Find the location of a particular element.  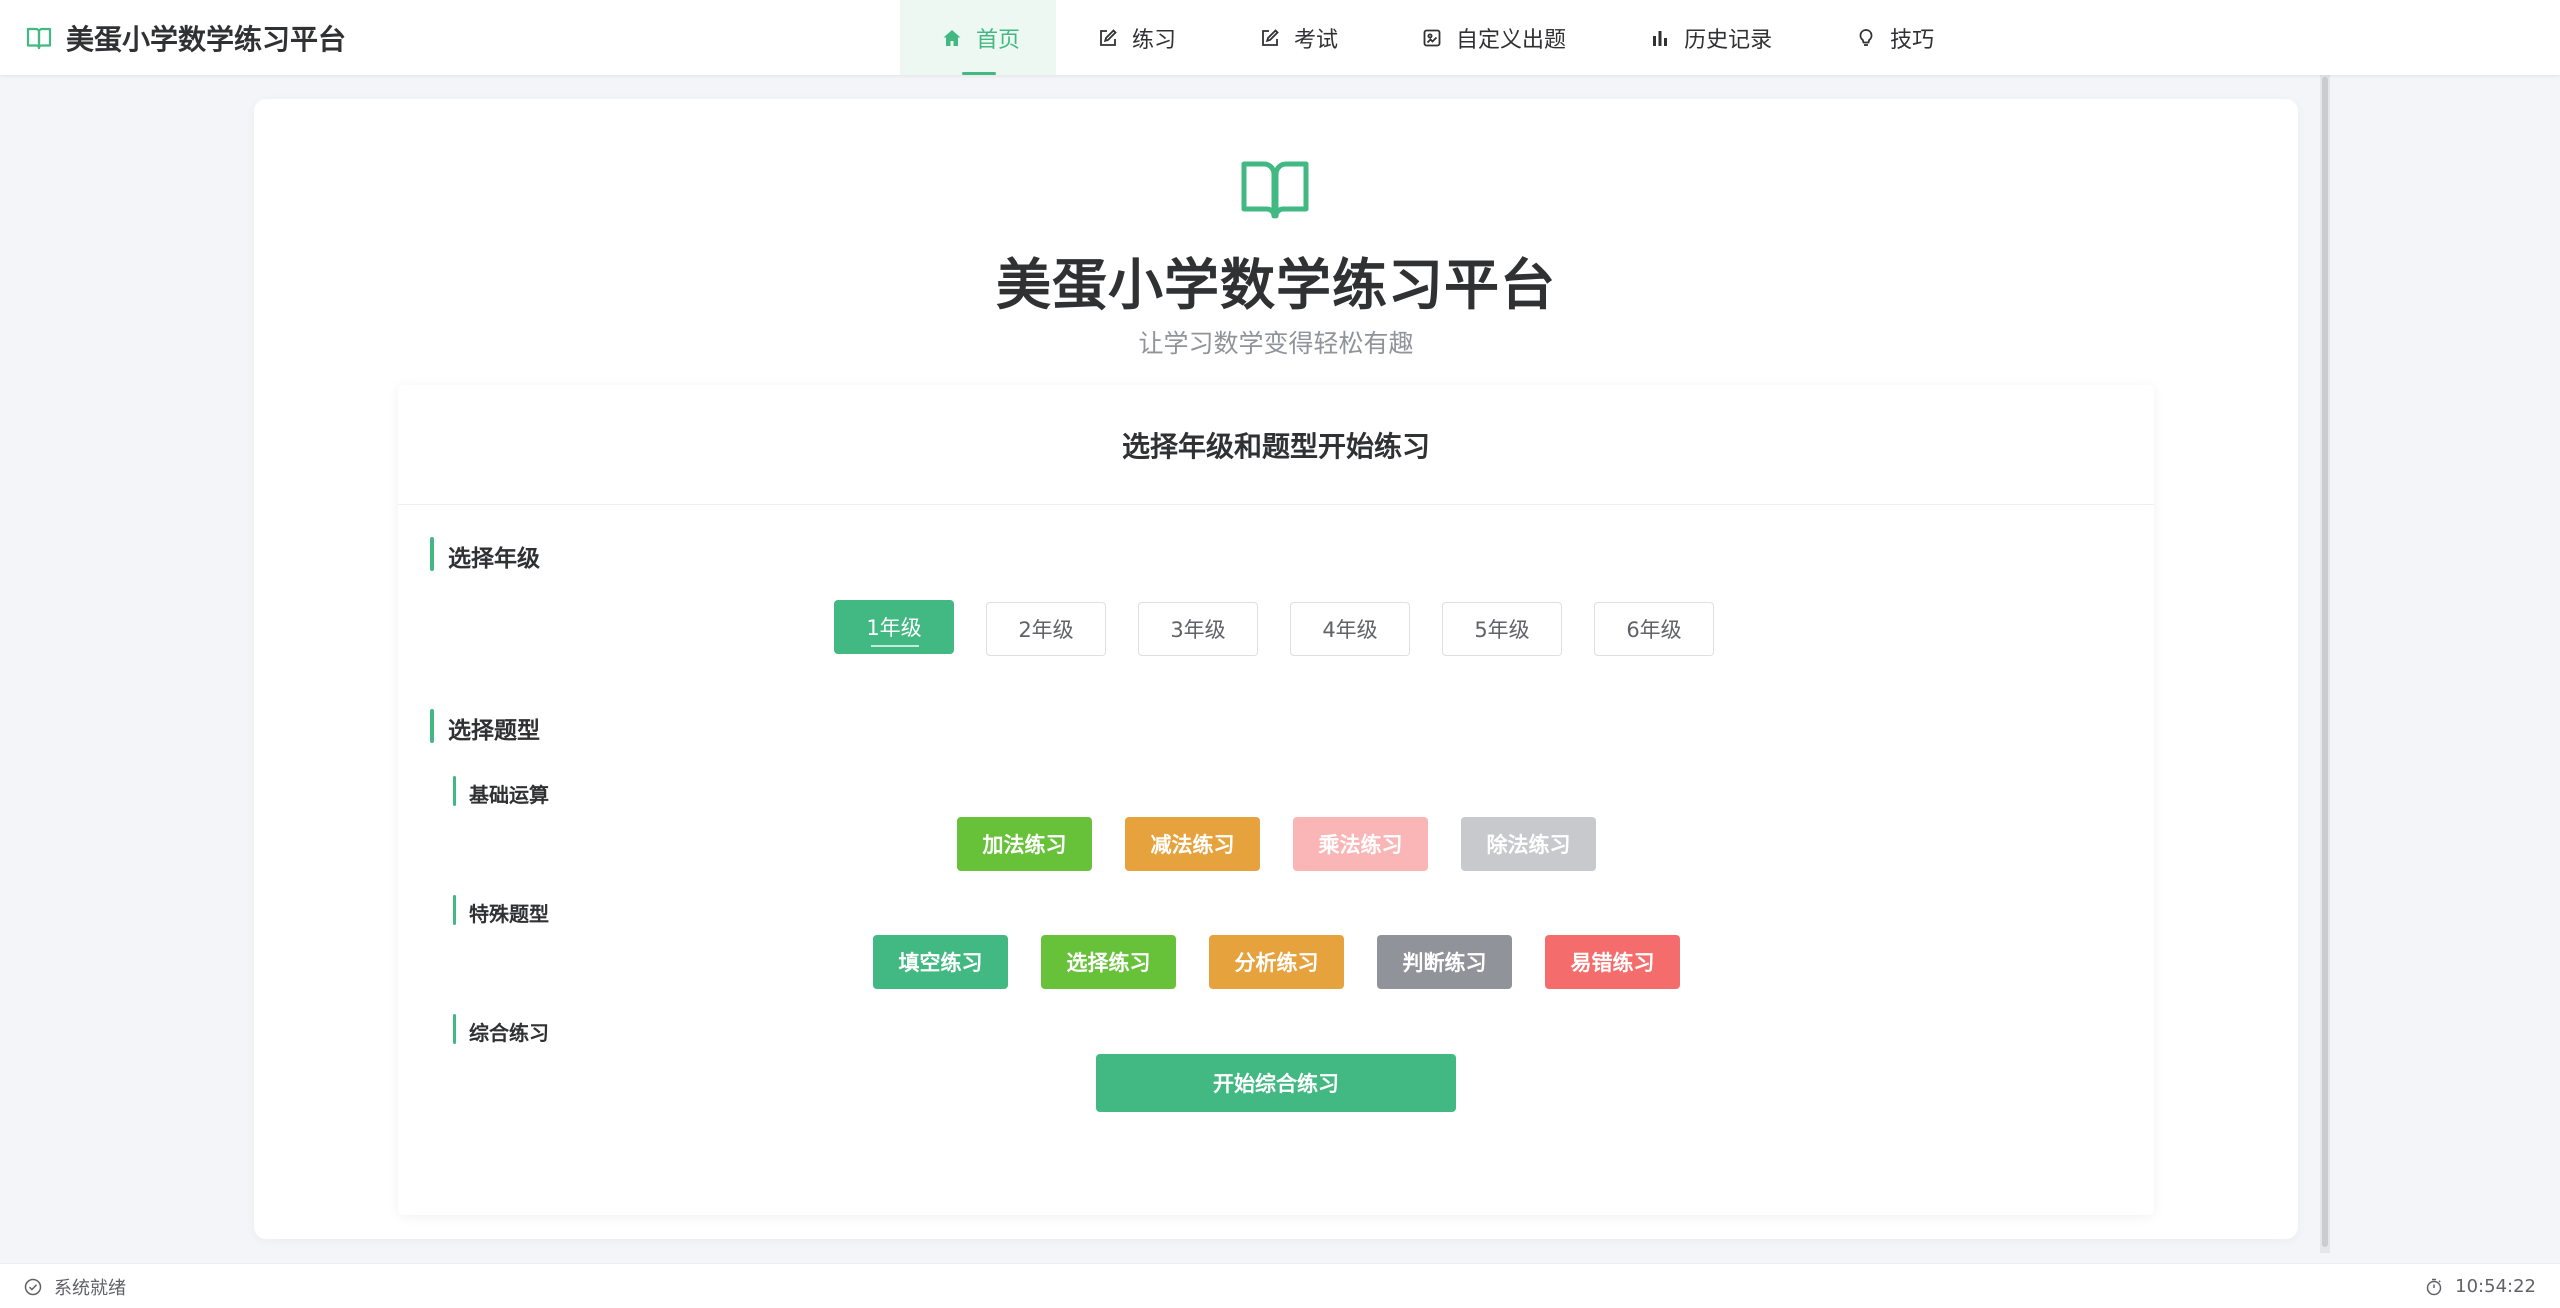

special-types-buttons: 填空练习 选择练习 分析练习 判断练习 易错练习 is located at coordinates (1276, 962).